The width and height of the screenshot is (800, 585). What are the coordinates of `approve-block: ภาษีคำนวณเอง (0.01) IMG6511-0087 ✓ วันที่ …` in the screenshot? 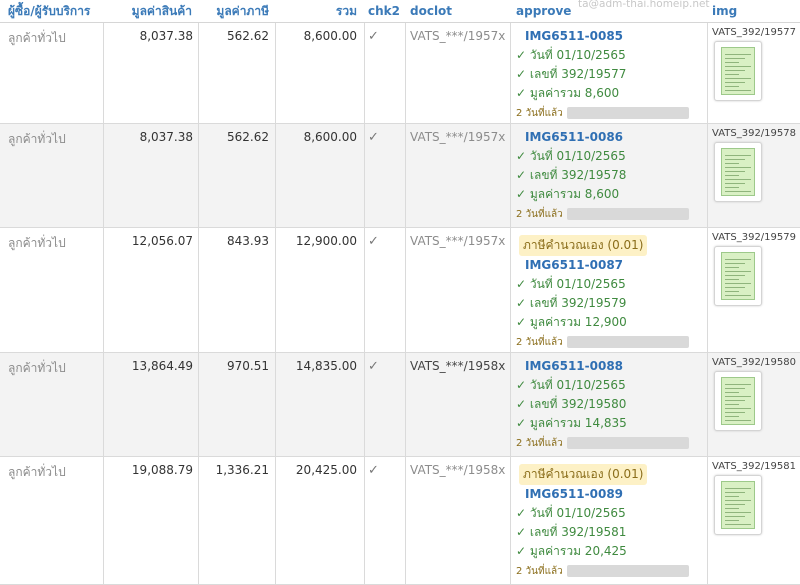 It's located at (611, 288).